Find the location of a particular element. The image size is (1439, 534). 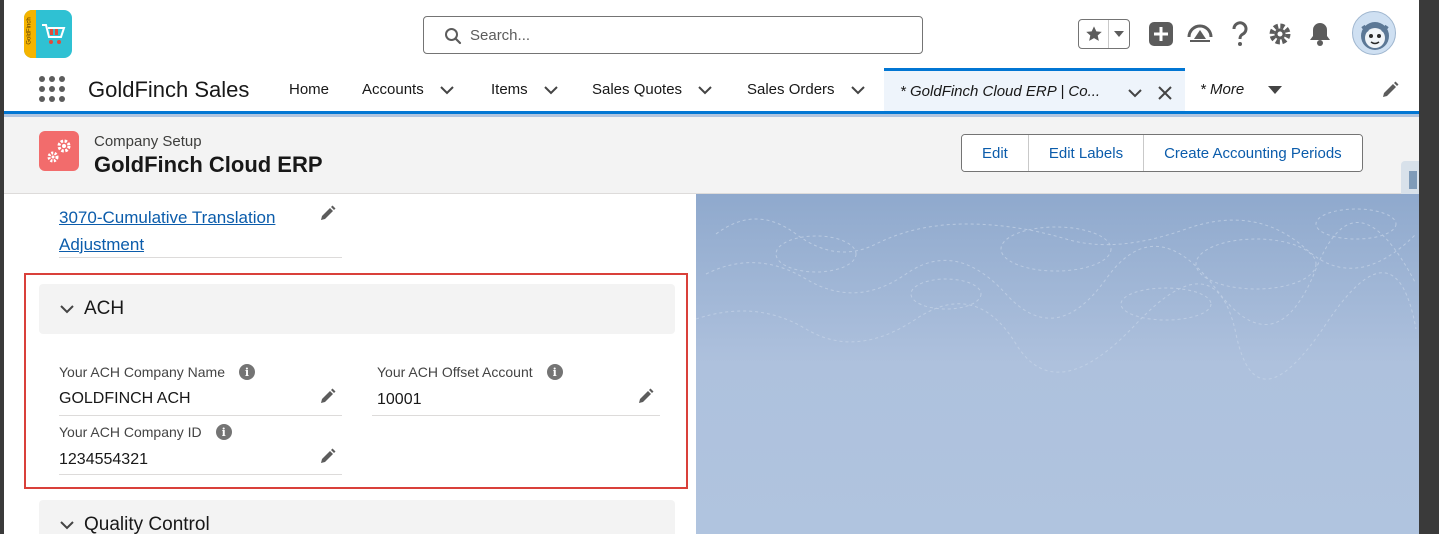

trailhead-button is located at coordinates (1200, 34).